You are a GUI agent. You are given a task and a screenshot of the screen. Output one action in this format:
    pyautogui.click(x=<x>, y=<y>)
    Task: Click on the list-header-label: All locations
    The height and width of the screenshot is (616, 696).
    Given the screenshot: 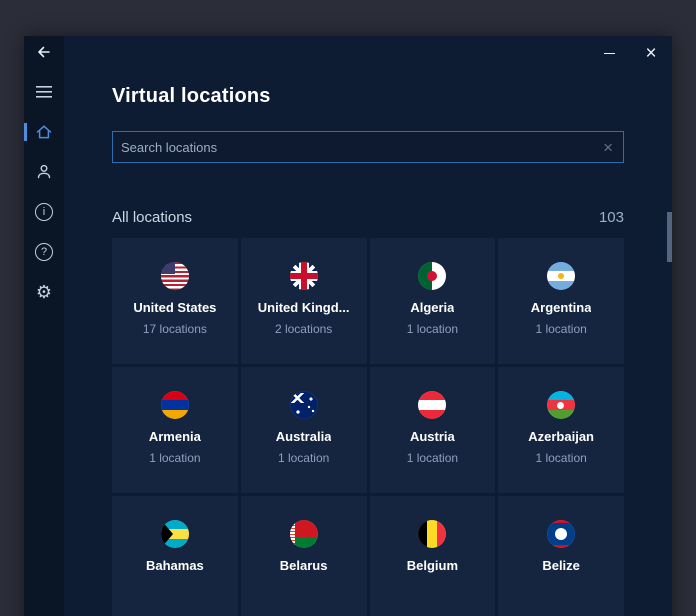 What is the action you would take?
    pyautogui.click(x=152, y=217)
    